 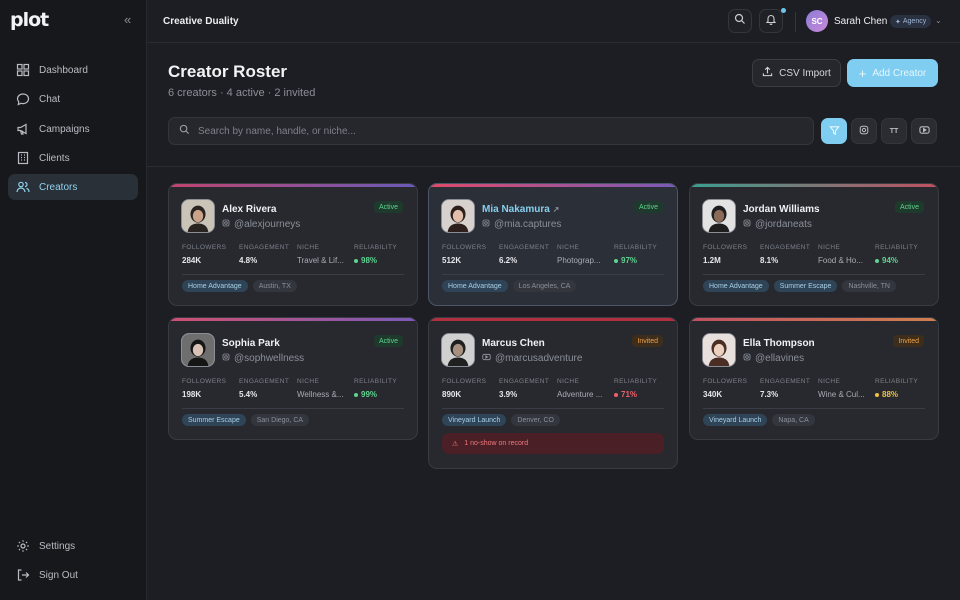 What do you see at coordinates (73, 187) in the screenshot?
I see `sidebar-item-creators: Creators` at bounding box center [73, 187].